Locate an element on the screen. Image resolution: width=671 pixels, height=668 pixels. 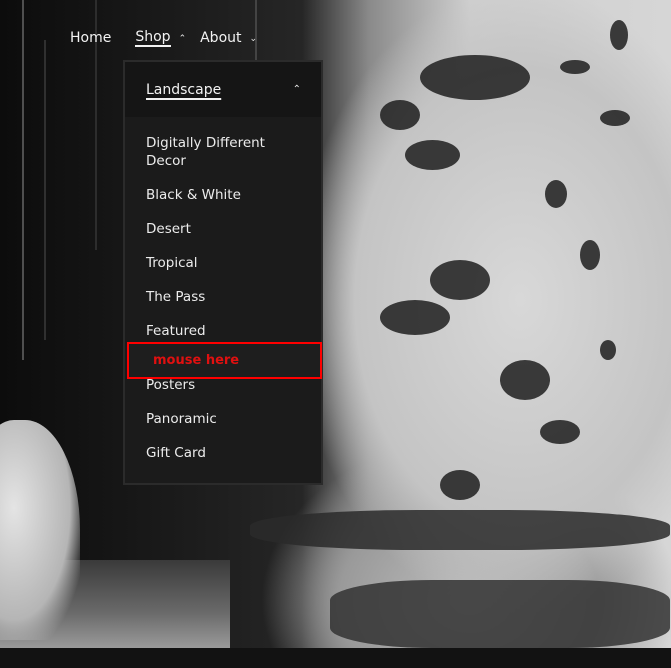
main-nav: Home Shop ⌃ About ⌄ is located at coordinates (163, 38).